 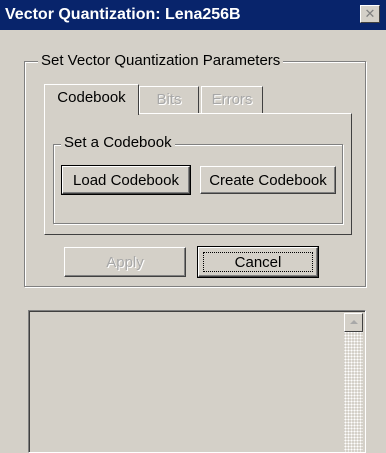 I want to click on window-title: Vector Quantization: Lena256B, so click(x=123, y=14).